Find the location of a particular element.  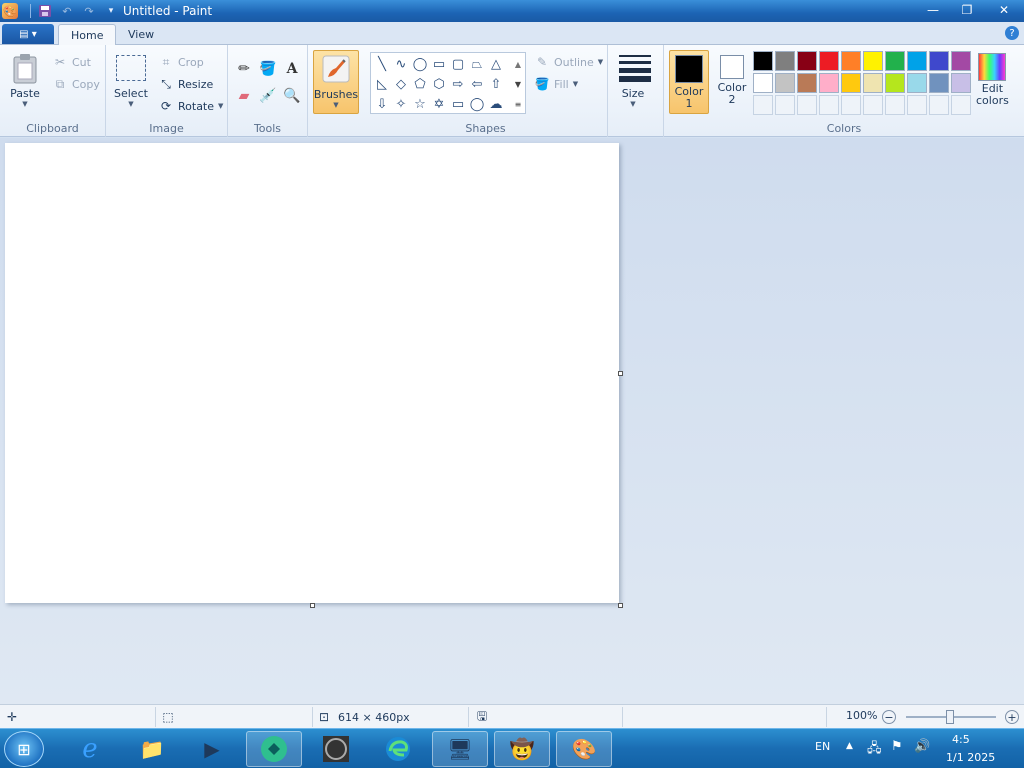

color-picker-icon: 💉 is located at coordinates (268, 96).